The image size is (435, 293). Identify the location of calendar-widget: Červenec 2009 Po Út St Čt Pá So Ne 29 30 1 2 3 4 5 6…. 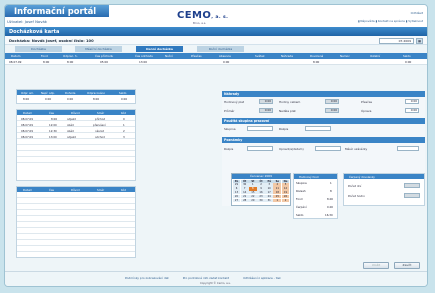
(261, 189).